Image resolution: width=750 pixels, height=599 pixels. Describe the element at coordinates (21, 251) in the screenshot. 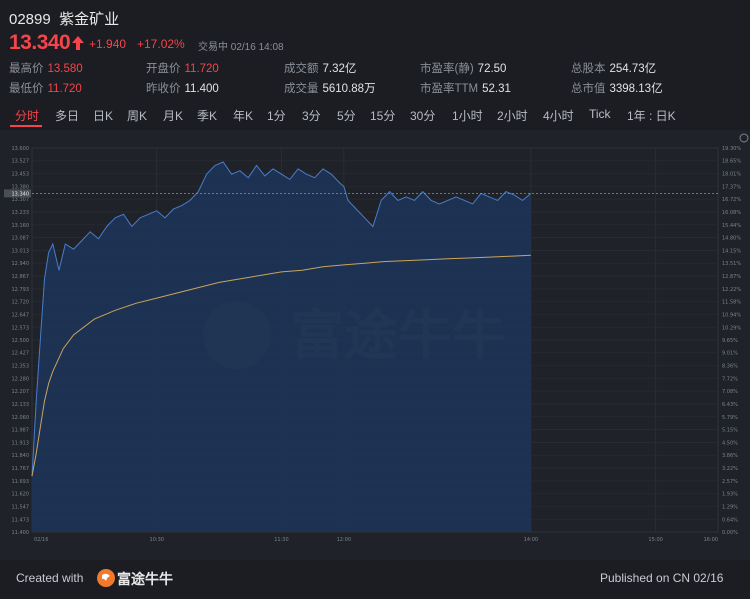

I see `y-tick-label: 13.013` at that location.